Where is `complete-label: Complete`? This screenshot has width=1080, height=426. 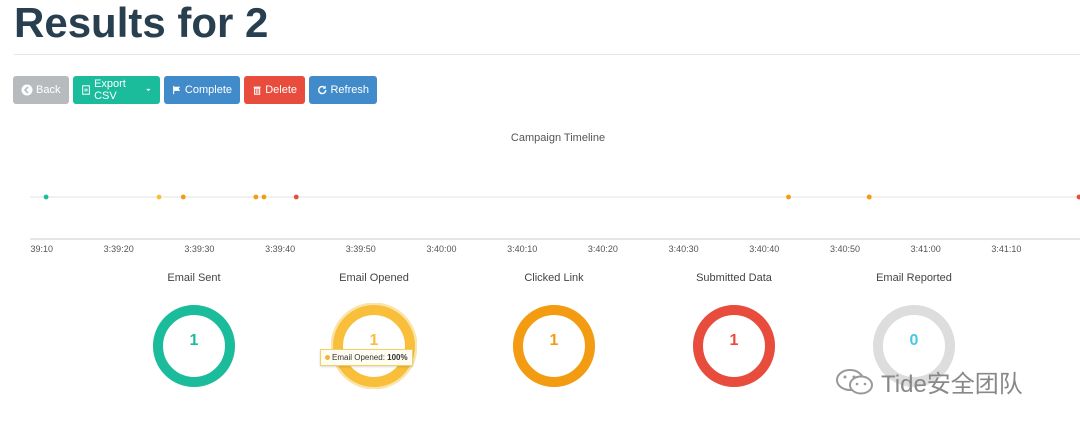 complete-label: Complete is located at coordinates (208, 90).